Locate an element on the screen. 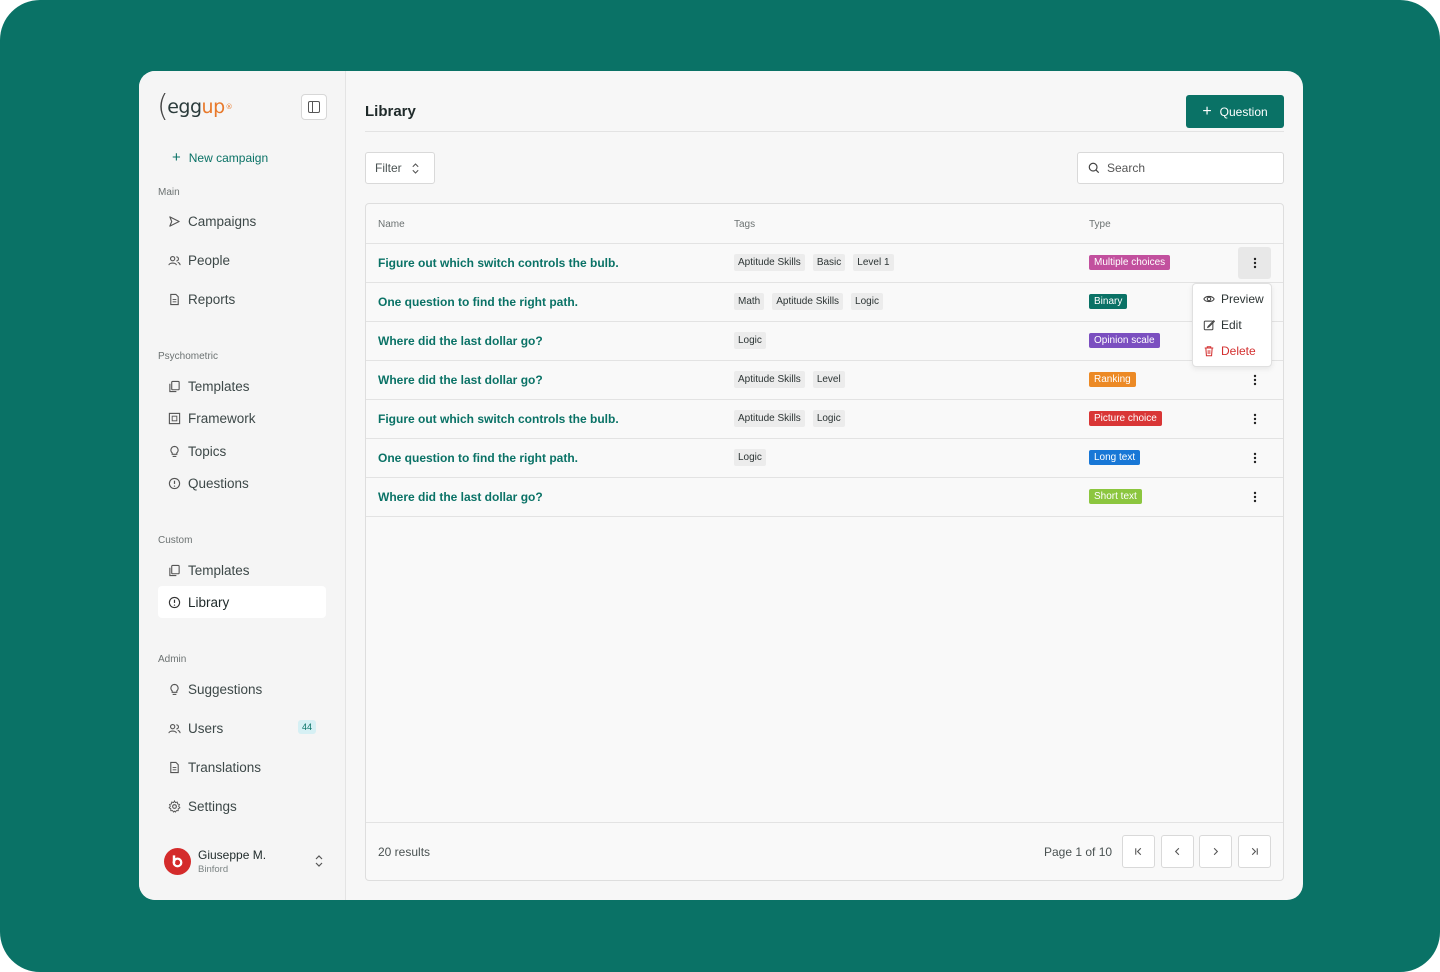  type-badge: Picture choice is located at coordinates (1125, 418).